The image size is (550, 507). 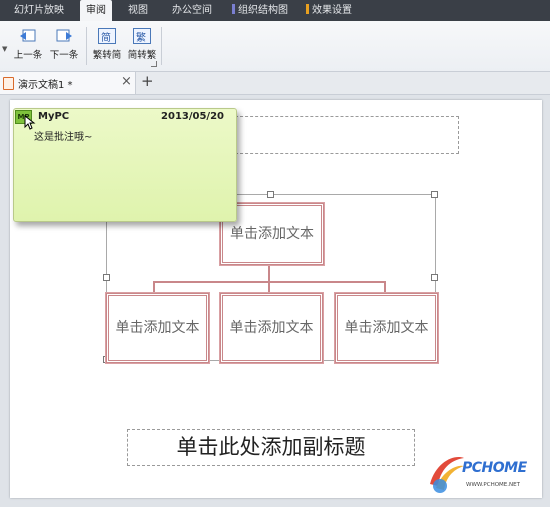 I want to click on traditional-to-simplified-button: 简 繁转简, so click(x=107, y=46).